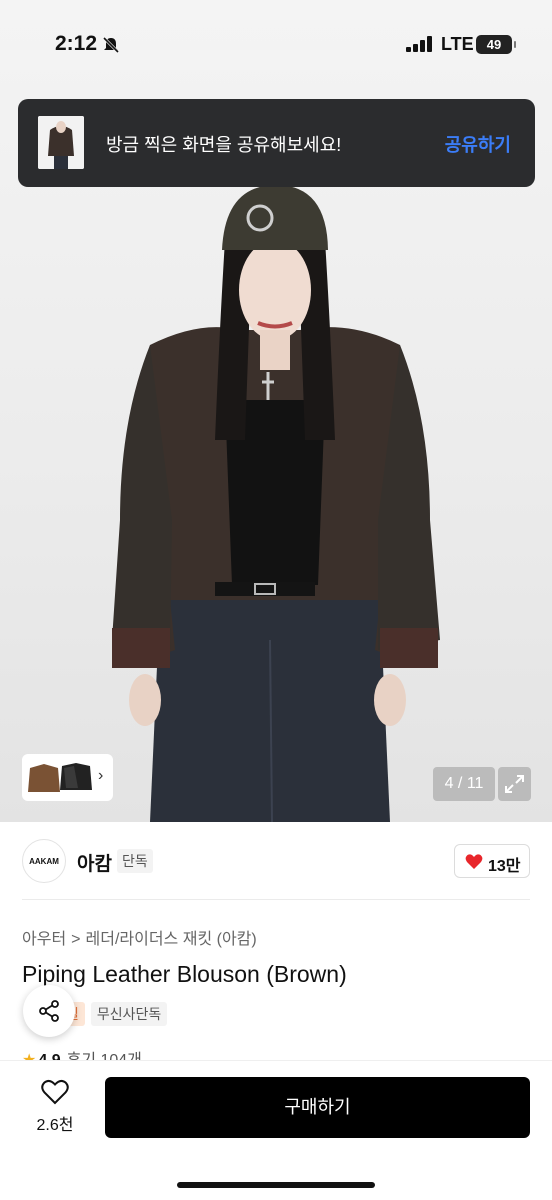  Describe the element at coordinates (55, 1107) in the screenshot. I see `wishlist-button: 2.6천` at that location.